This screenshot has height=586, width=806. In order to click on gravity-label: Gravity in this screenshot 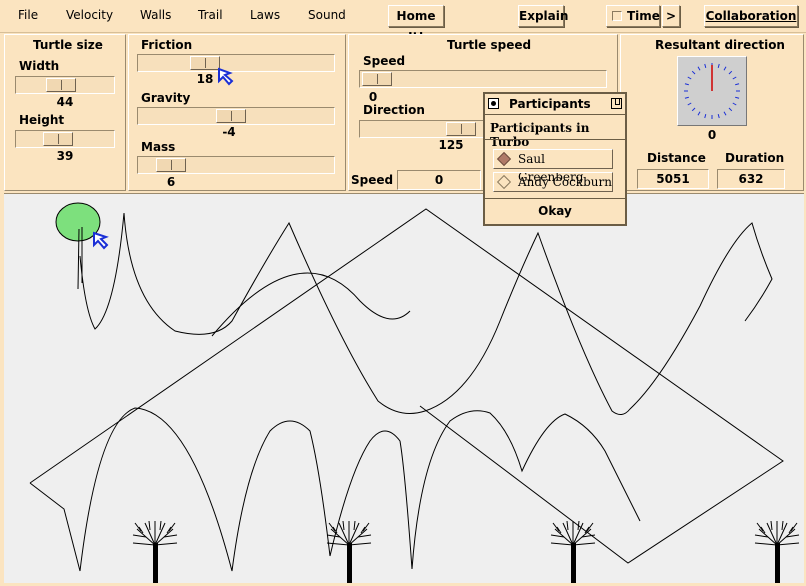, I will do `click(166, 98)`.